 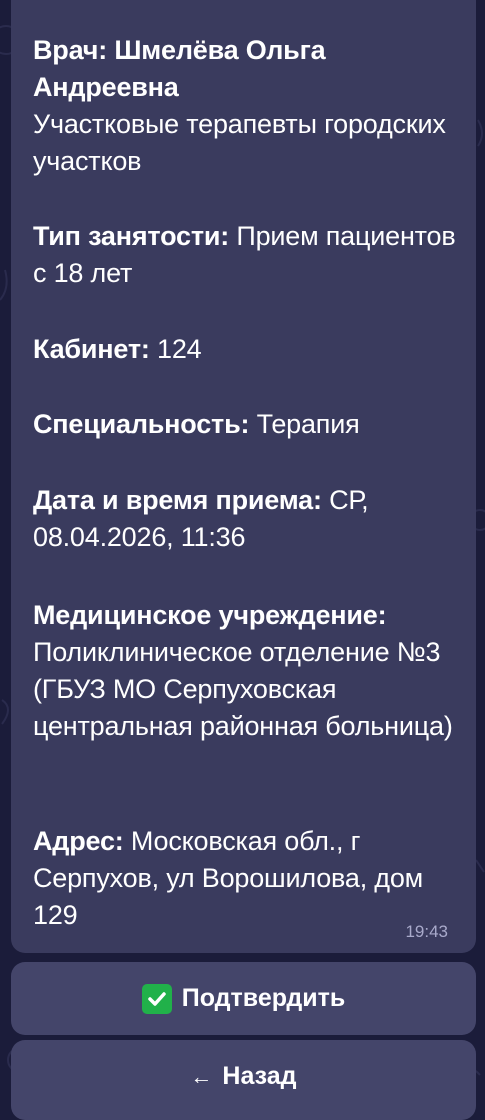 I want to click on specialty-label: Специальность:, so click(x=141, y=424).